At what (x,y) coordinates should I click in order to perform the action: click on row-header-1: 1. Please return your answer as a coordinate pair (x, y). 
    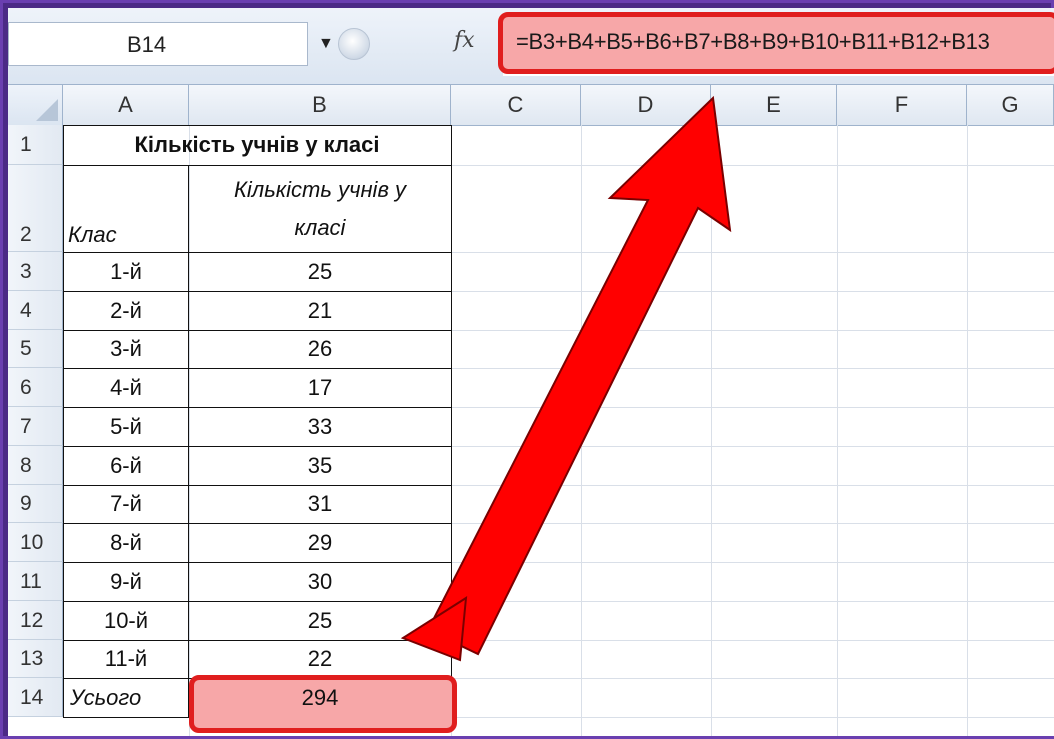
    Looking at the image, I should click on (35, 145).